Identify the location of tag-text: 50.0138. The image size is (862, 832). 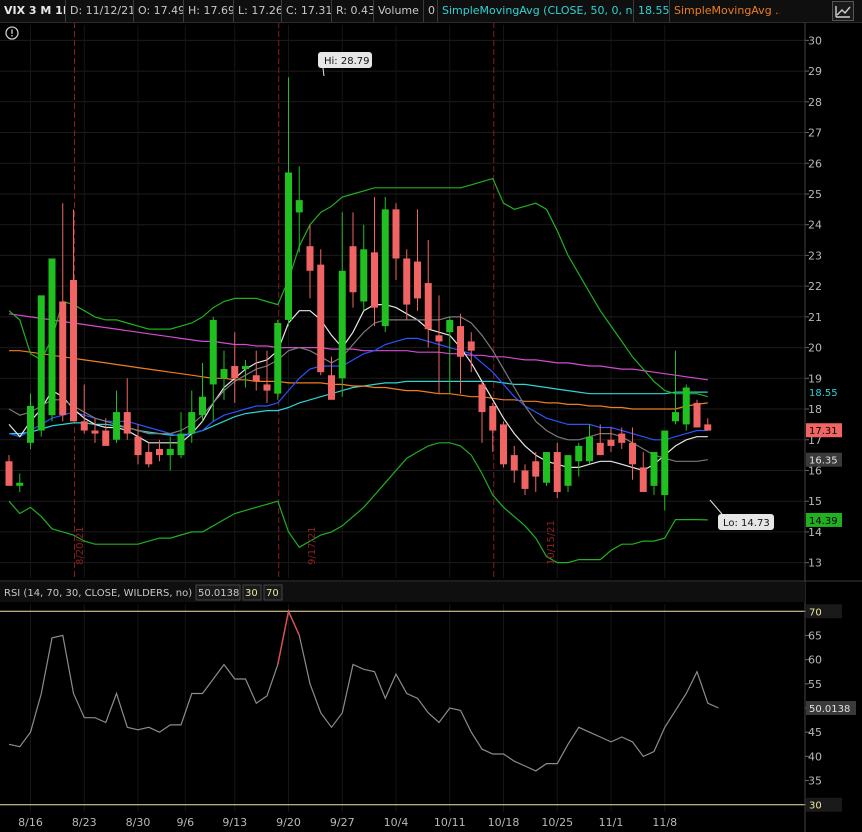
(829, 709).